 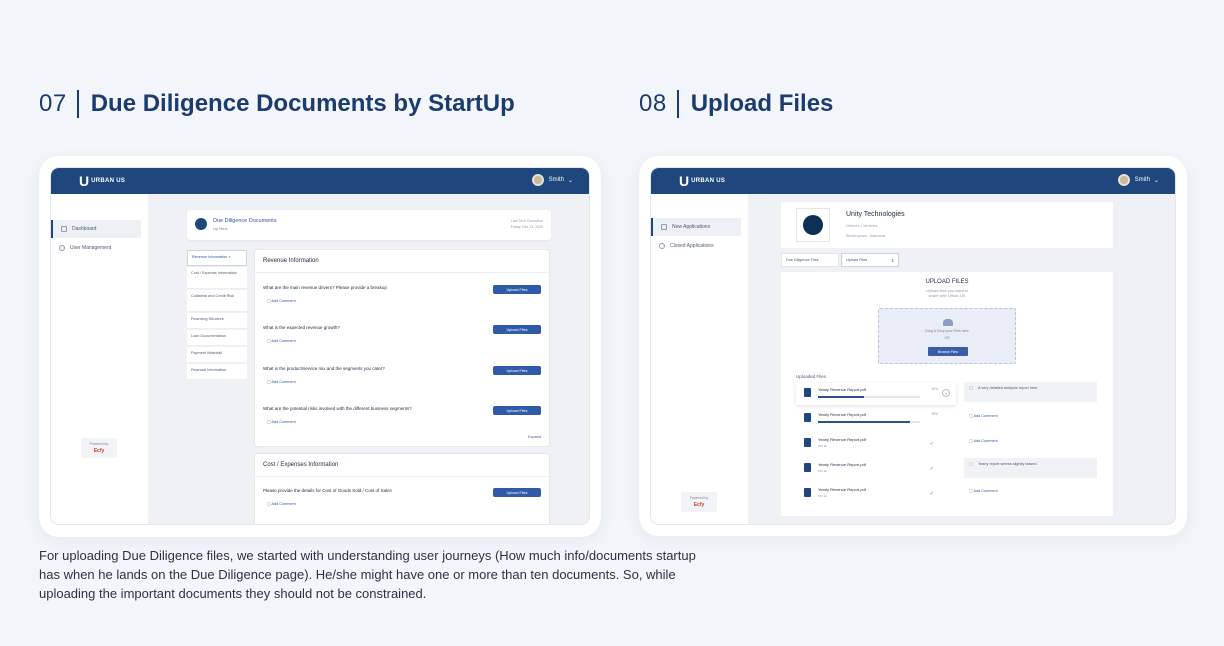 What do you see at coordinates (762, 103) in the screenshot?
I see `section-title: Upload Files` at bounding box center [762, 103].